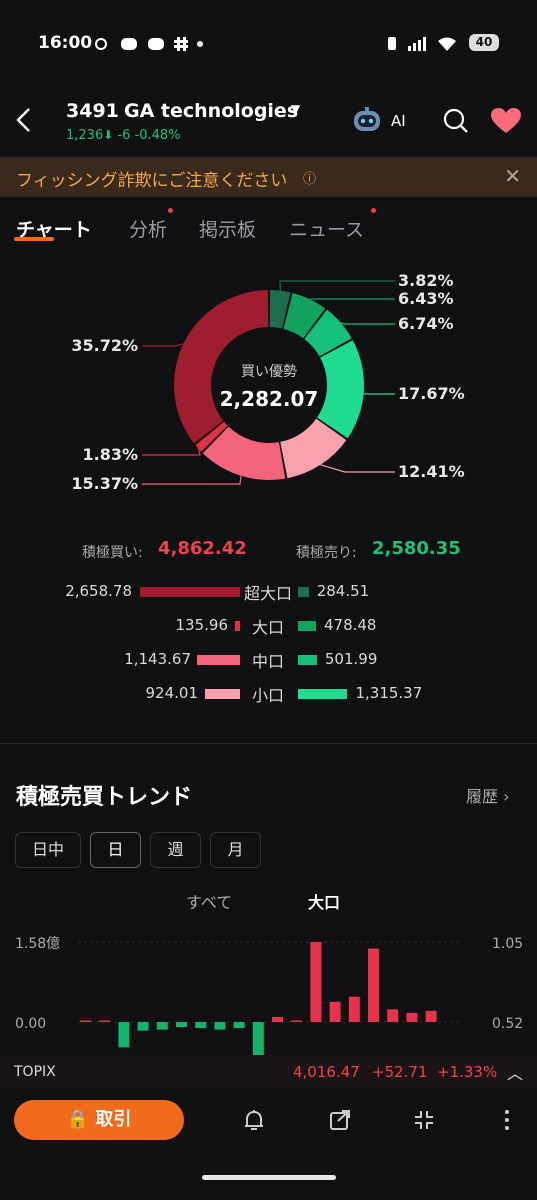 The image size is (537, 1200). I want to click on battery-indicator: 40, so click(484, 42).